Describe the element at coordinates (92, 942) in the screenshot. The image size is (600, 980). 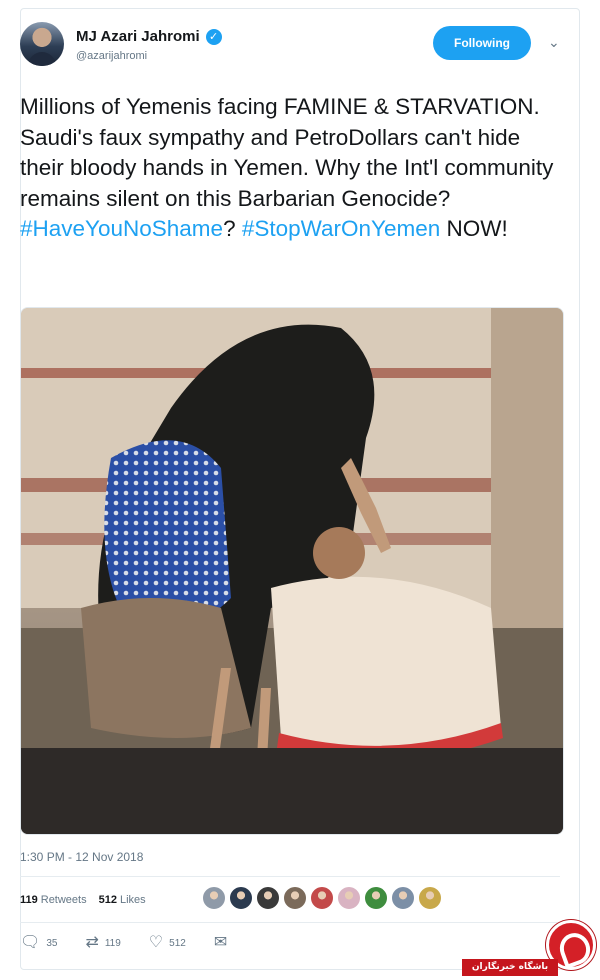
I see `retweet-icon: ⇄` at that location.